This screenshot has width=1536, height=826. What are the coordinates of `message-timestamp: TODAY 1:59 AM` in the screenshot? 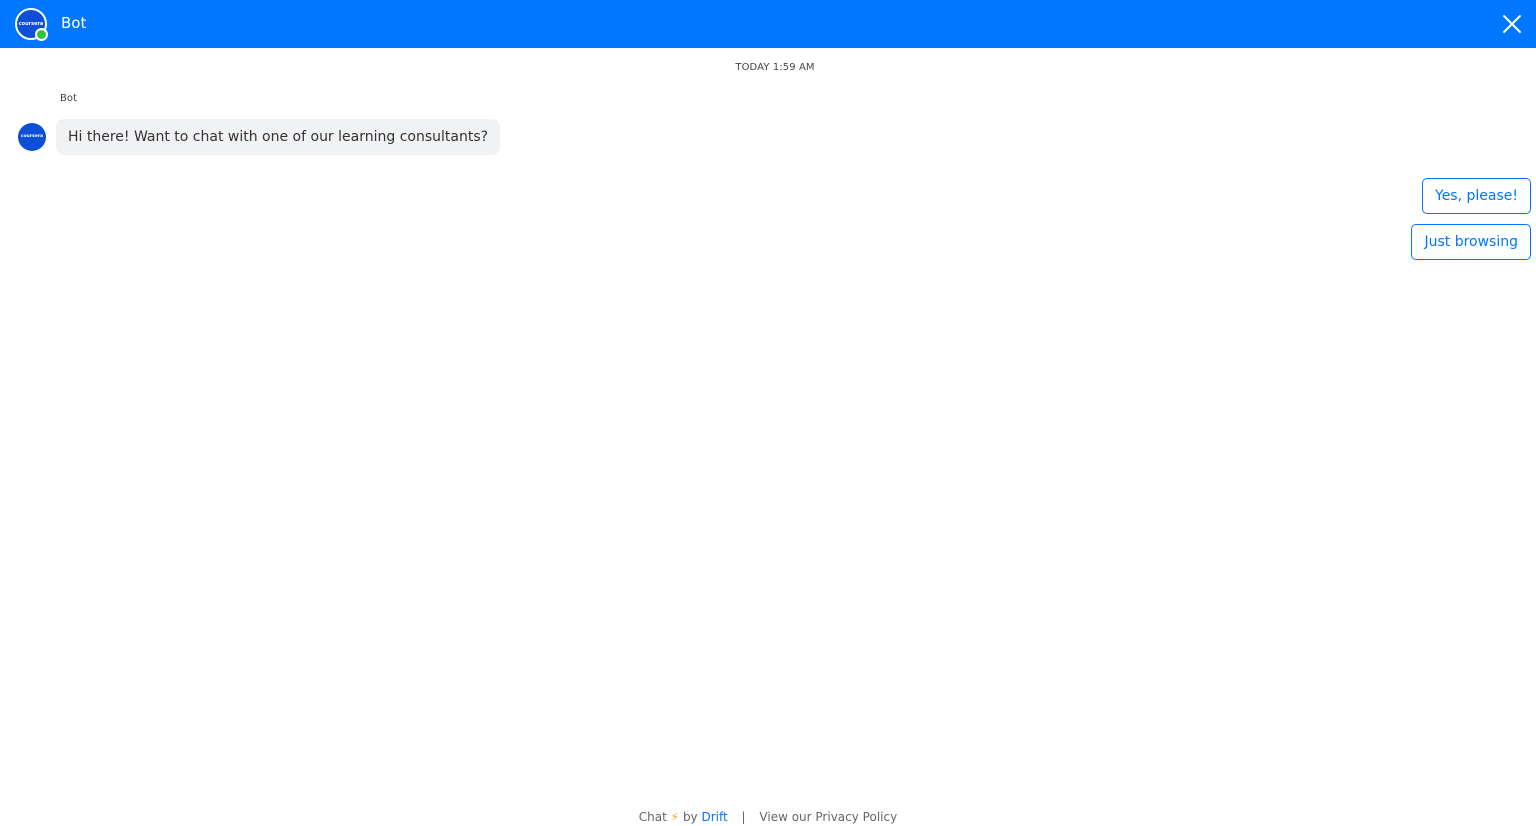 It's located at (775, 67).